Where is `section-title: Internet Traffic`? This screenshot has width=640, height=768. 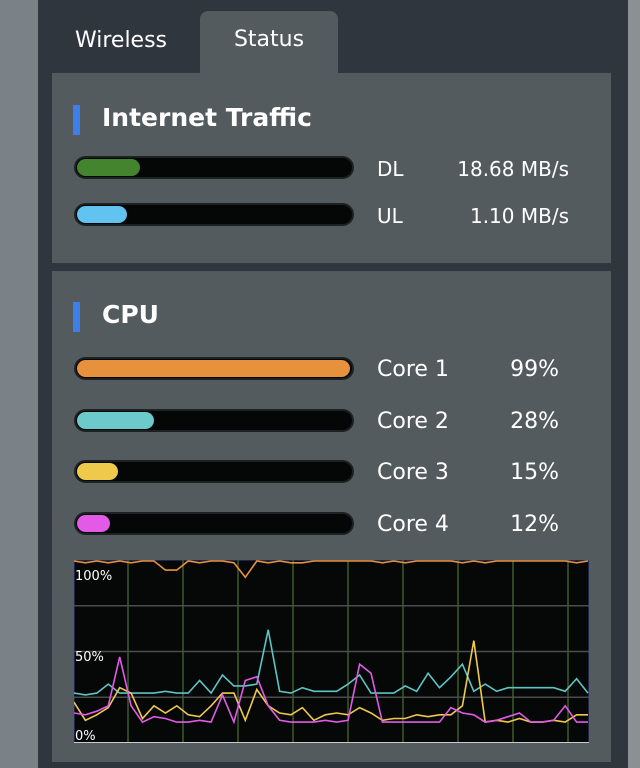
section-title: Internet Traffic is located at coordinates (207, 117).